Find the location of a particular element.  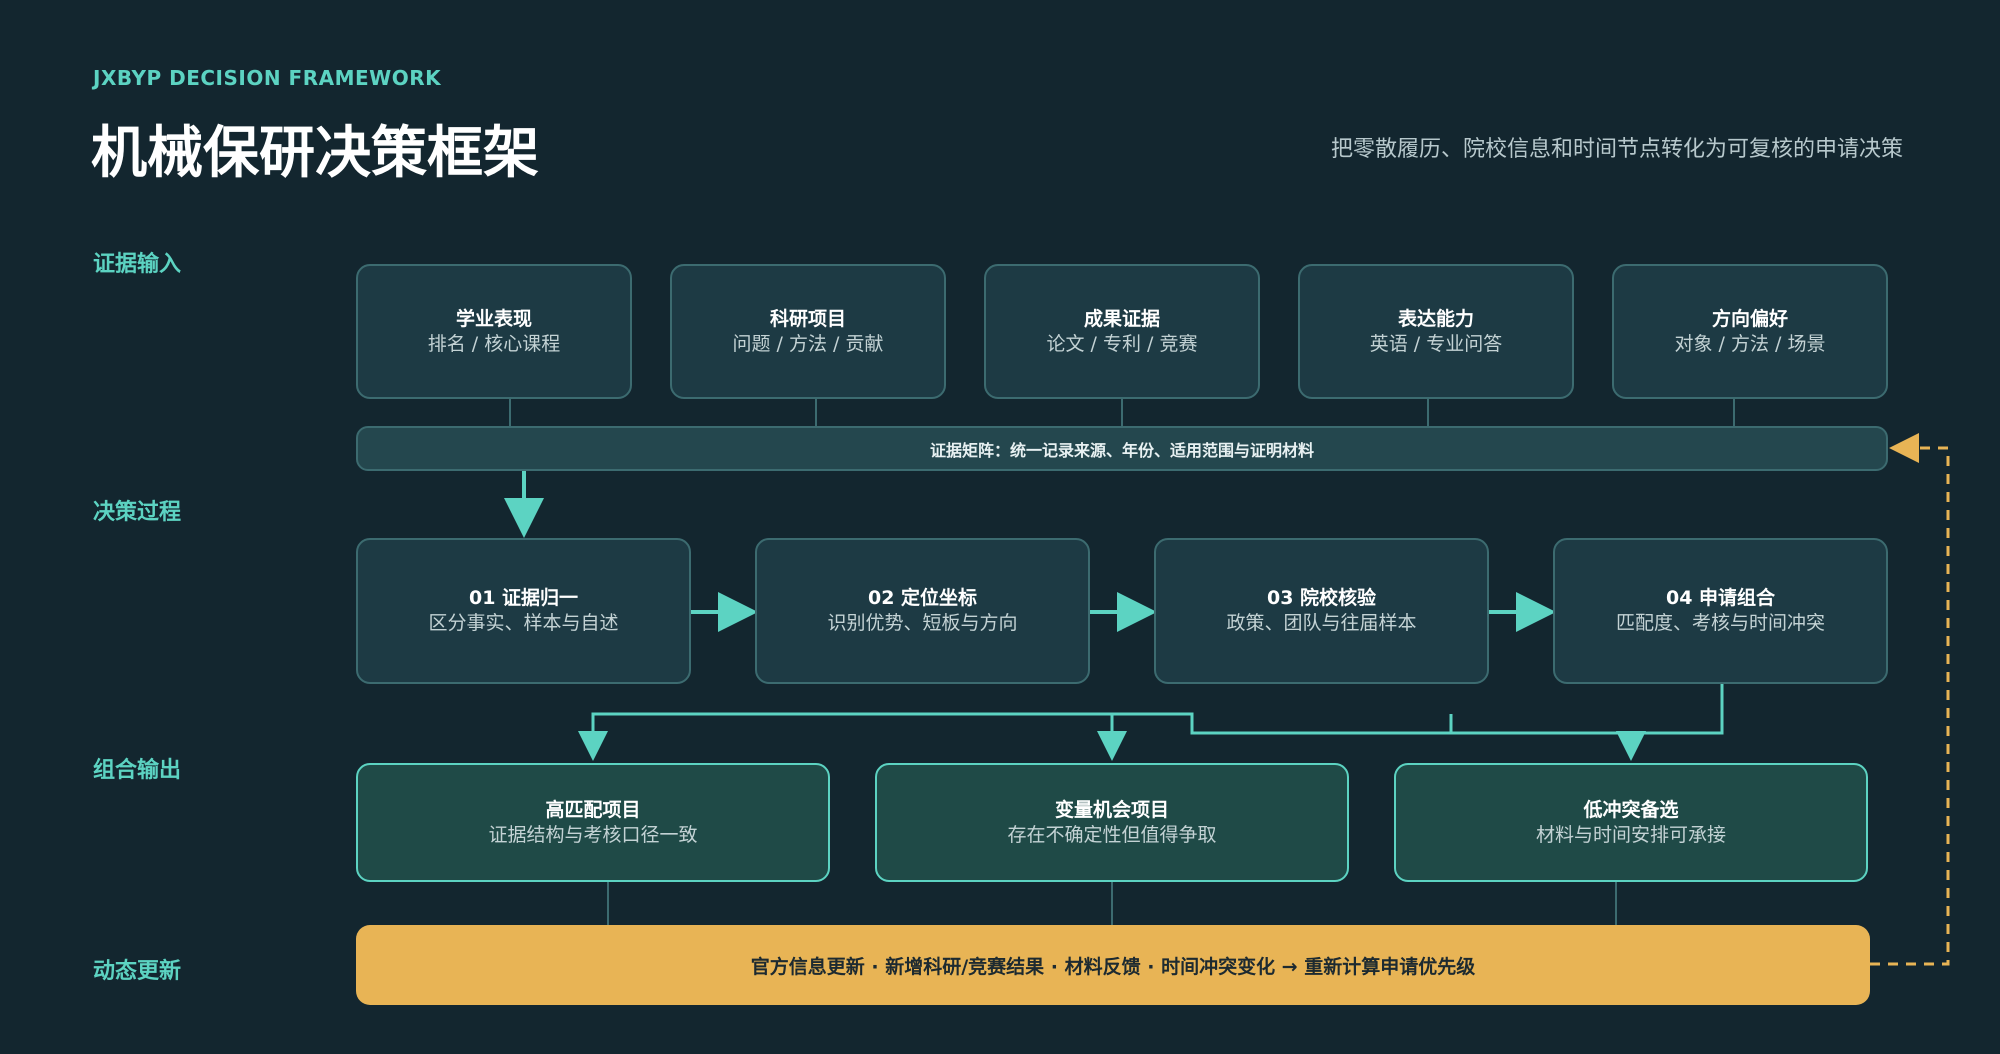

step-sub: 匹配度、考核与时间冲突 is located at coordinates (1720, 623).